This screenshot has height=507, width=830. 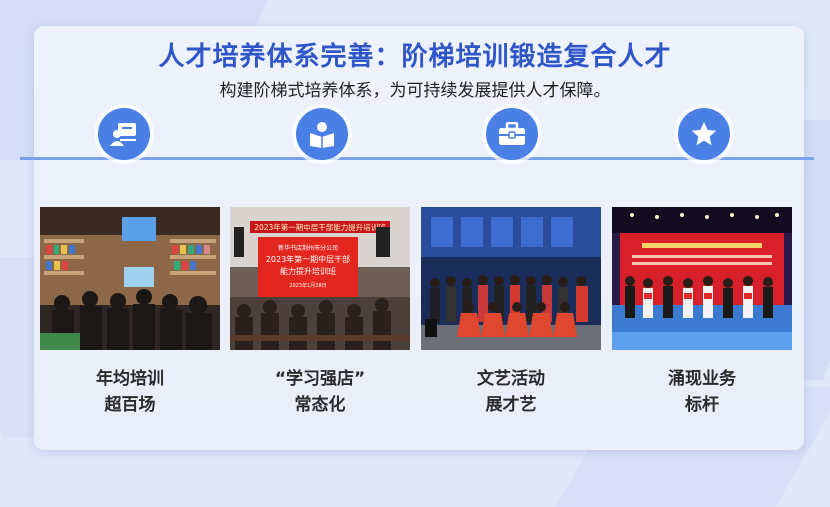 What do you see at coordinates (322, 134) in the screenshot?
I see `reading-book-icon` at bounding box center [322, 134].